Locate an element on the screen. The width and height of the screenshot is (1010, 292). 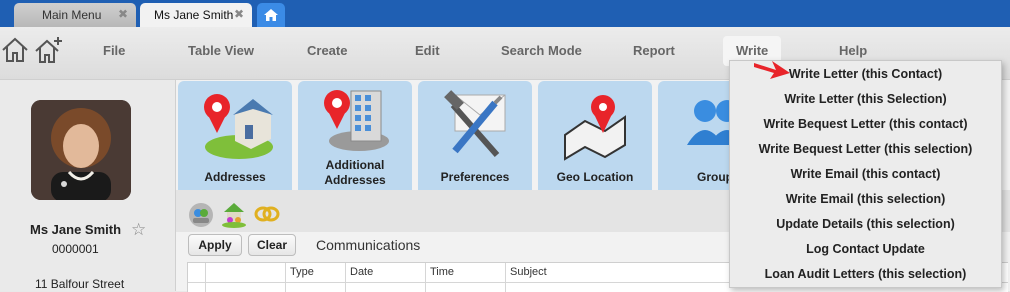
menu-table-view: Table View is located at coordinates (221, 50).